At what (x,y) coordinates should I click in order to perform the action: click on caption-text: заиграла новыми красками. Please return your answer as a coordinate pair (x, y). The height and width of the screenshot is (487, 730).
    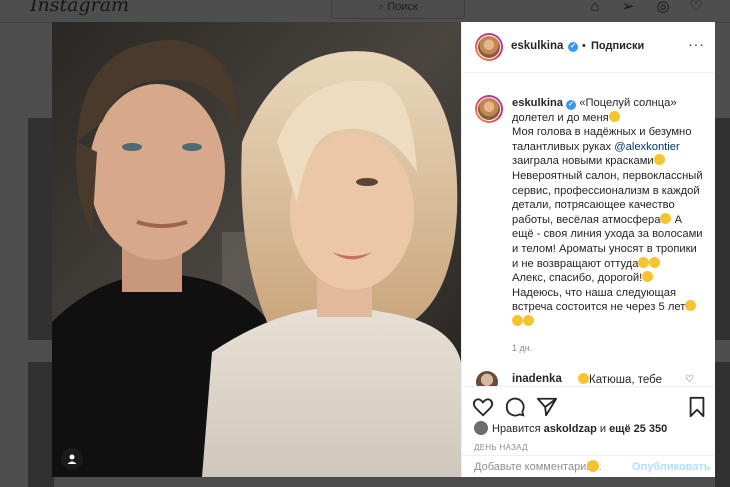
    Looking at the image, I should click on (583, 161).